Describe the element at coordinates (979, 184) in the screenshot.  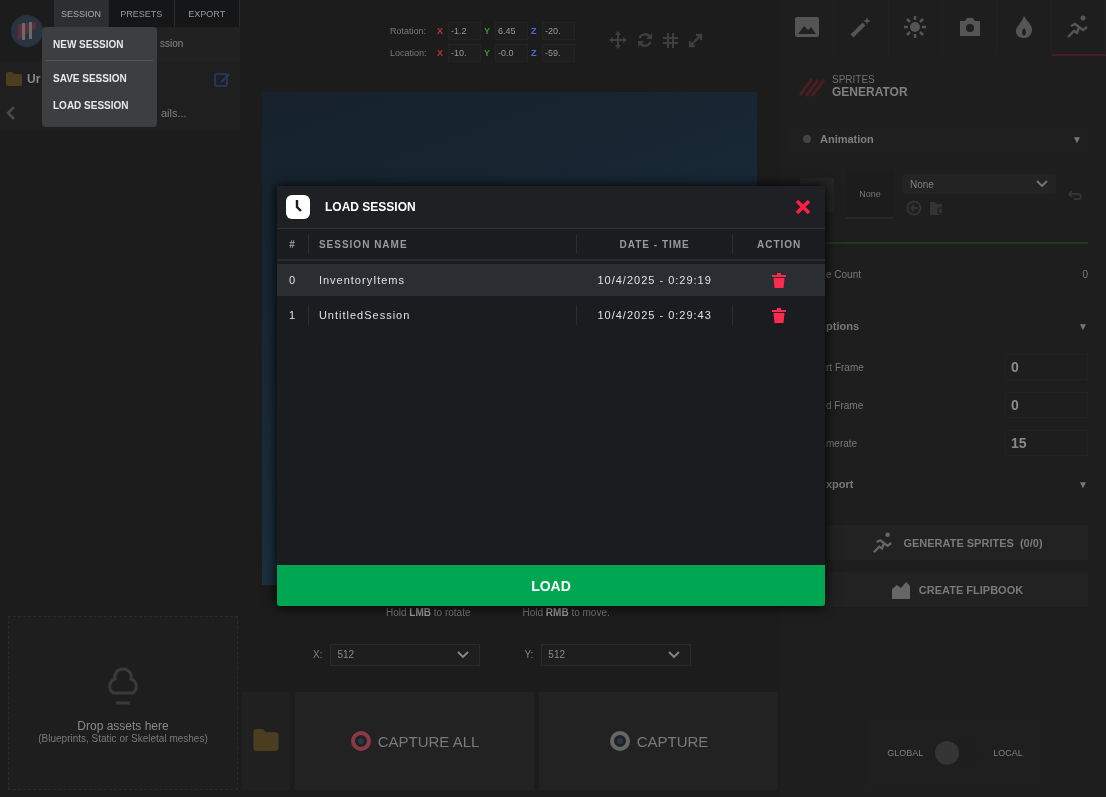
I see `animation-dropdown: None` at that location.